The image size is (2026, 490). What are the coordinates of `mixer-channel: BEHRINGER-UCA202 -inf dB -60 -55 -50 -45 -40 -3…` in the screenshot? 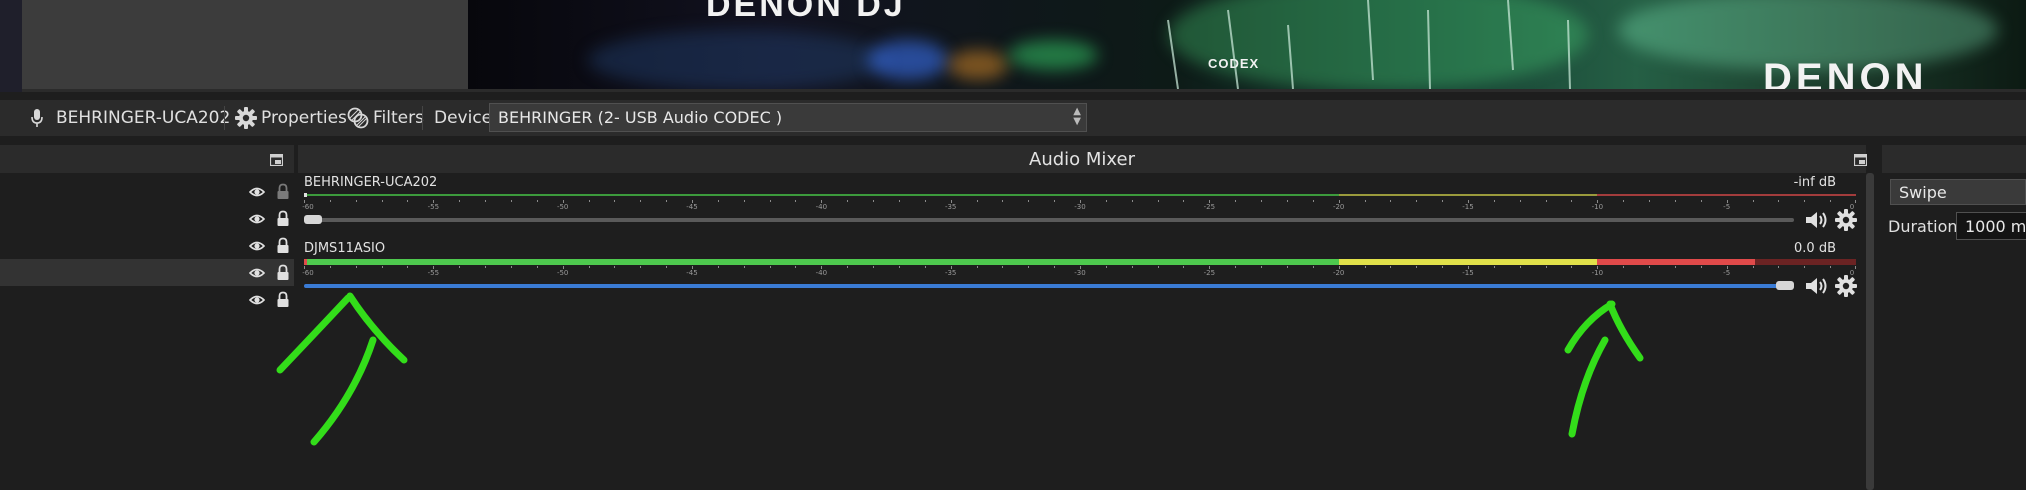 It's located at (1082, 208).